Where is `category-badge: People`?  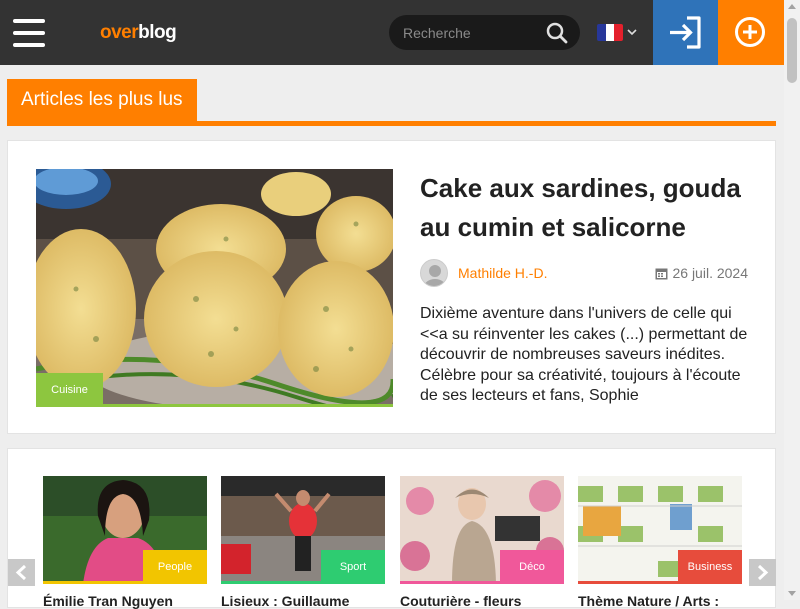
category-badge: People is located at coordinates (175, 567).